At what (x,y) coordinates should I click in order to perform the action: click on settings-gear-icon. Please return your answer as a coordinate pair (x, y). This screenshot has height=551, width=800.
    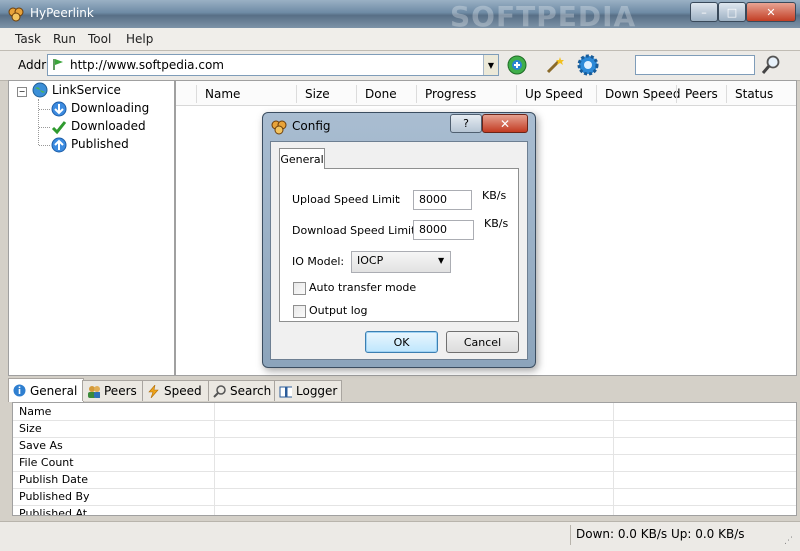
    Looking at the image, I should click on (588, 65).